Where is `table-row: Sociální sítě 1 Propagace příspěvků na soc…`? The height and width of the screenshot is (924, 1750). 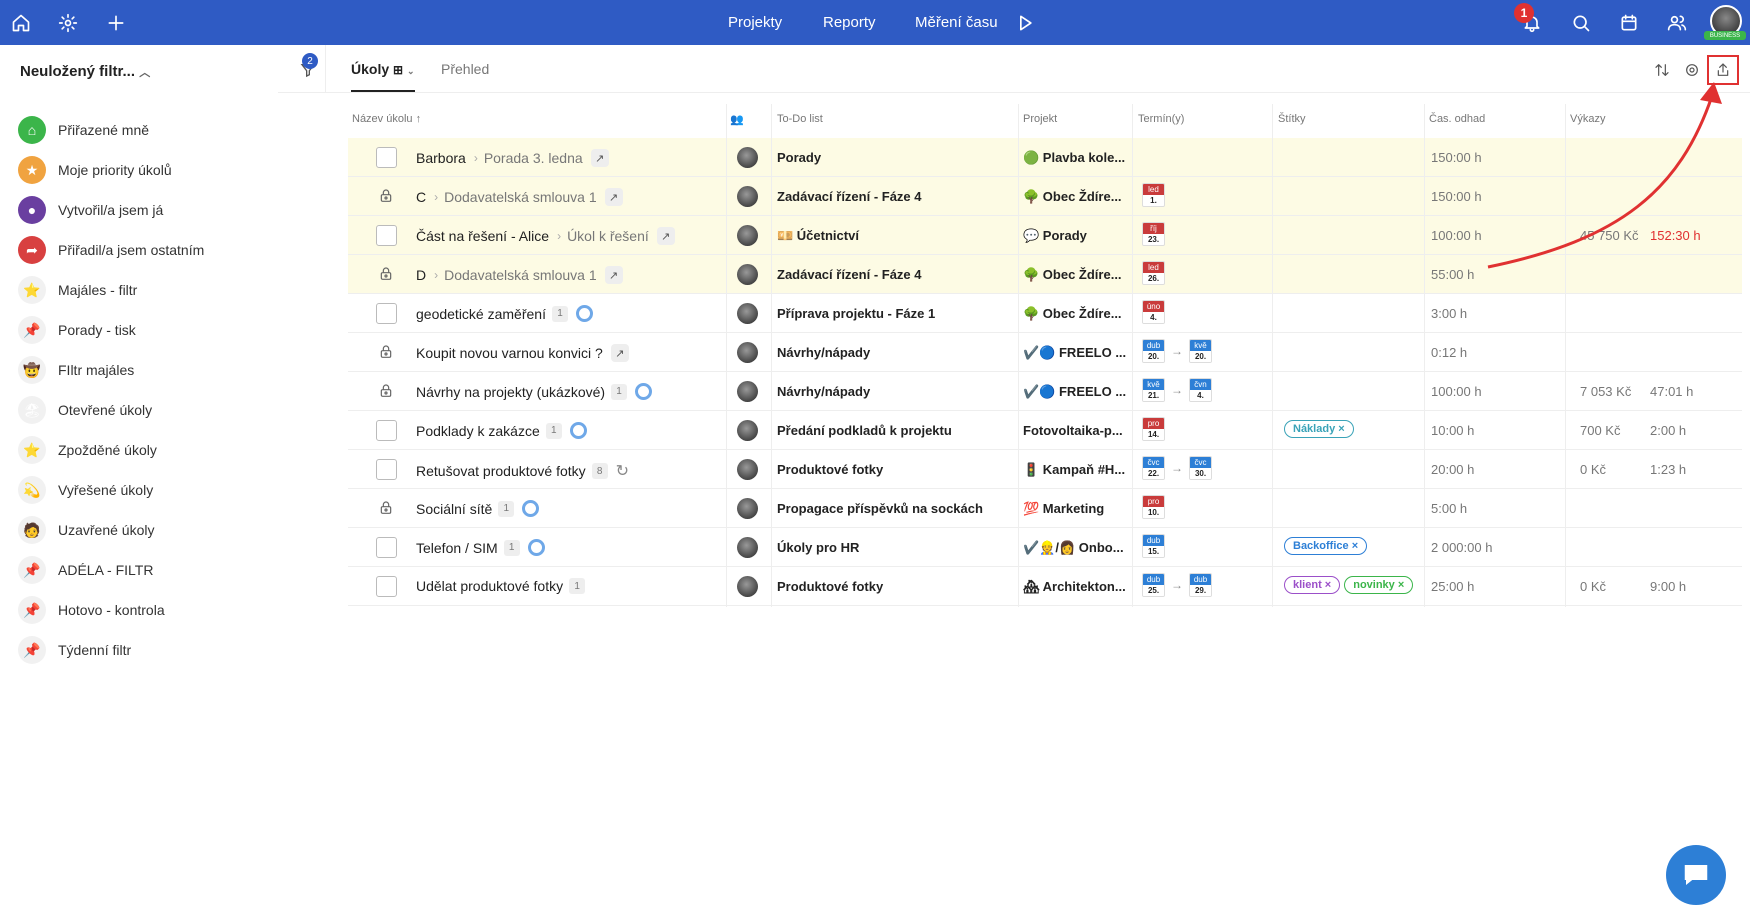 table-row: Sociální sítě 1 Propagace příspěvků na soc… is located at coordinates (1045, 508).